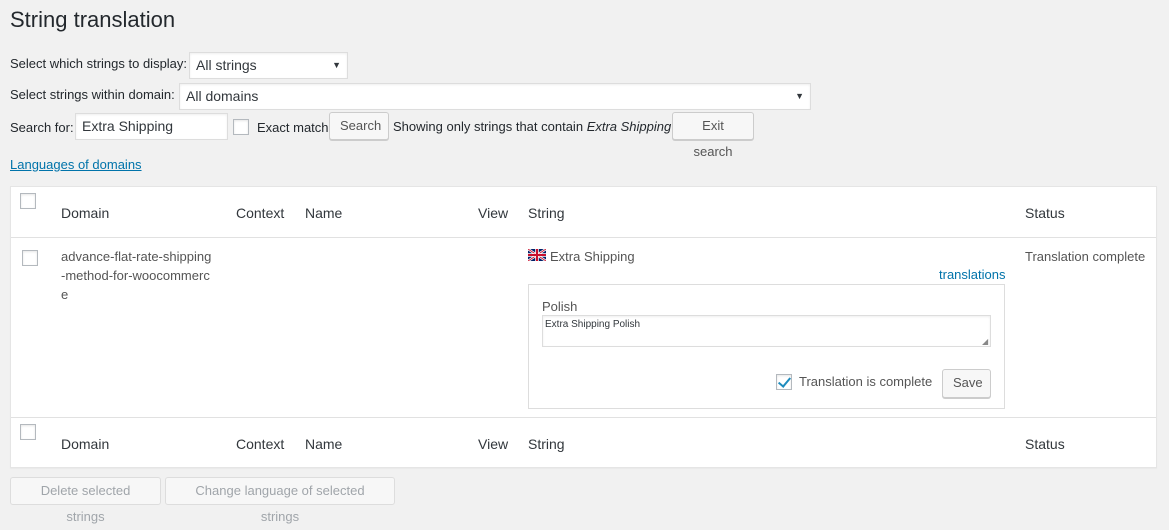  What do you see at coordinates (583, 237) in the screenshot?
I see `header-divider` at bounding box center [583, 237].